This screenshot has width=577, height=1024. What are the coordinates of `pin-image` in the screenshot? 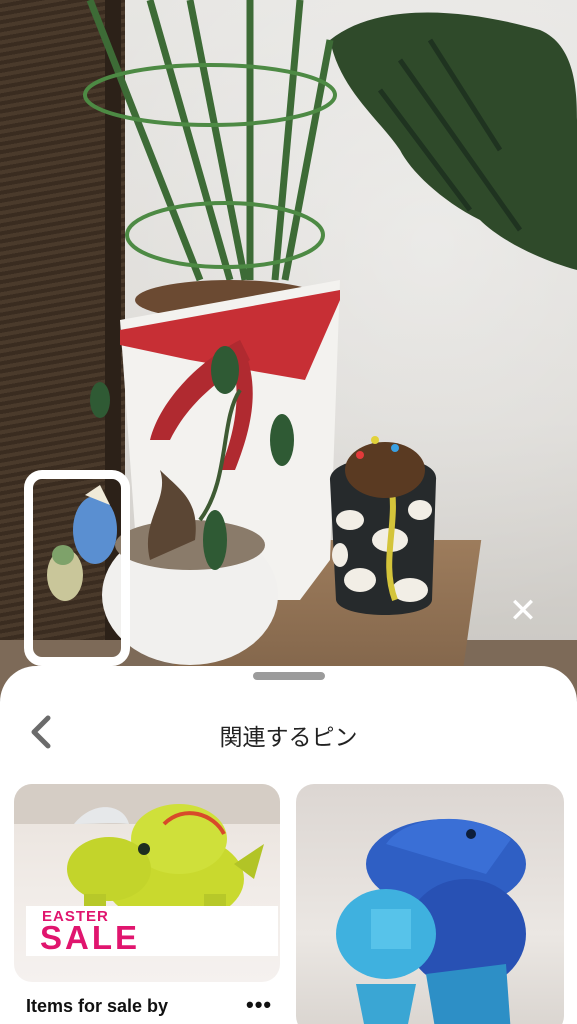 It's located at (431, 921).